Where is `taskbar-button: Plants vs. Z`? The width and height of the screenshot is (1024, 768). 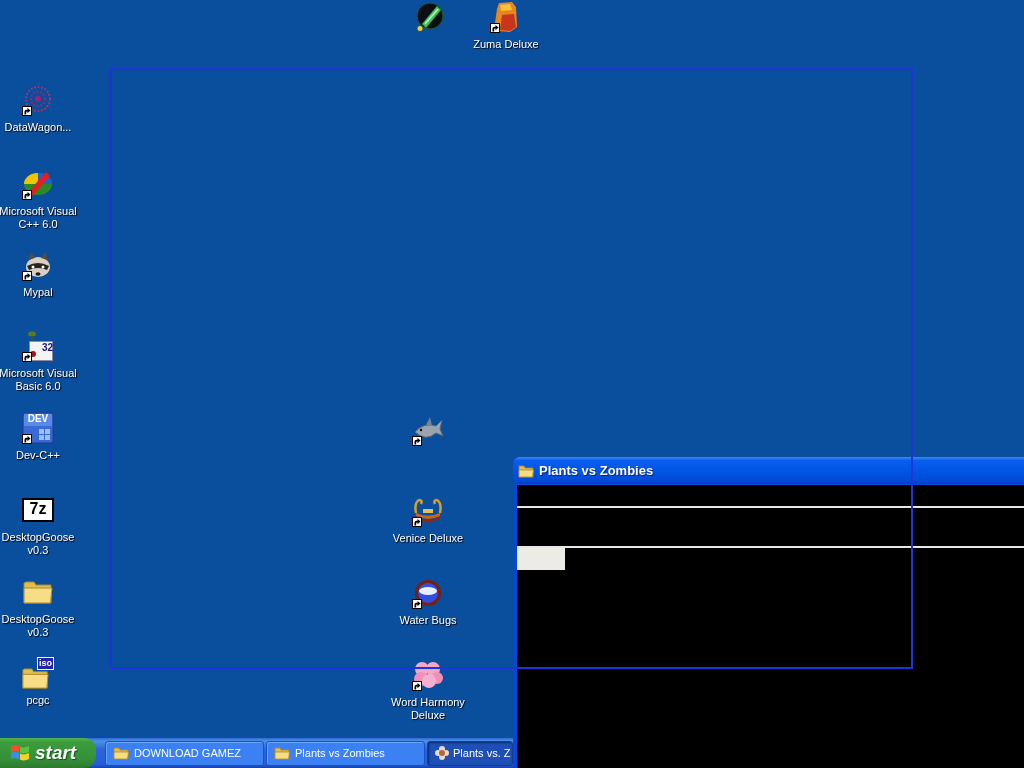
taskbar-button: Plants vs. Z is located at coordinates (470, 753).